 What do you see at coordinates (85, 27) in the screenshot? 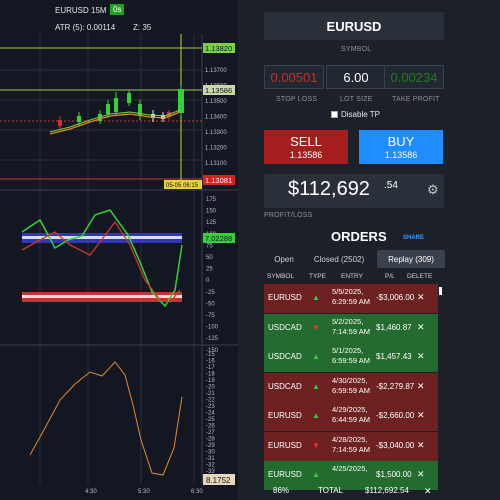
I see `atr-readout: ATR (5): 0.00114` at bounding box center [85, 27].